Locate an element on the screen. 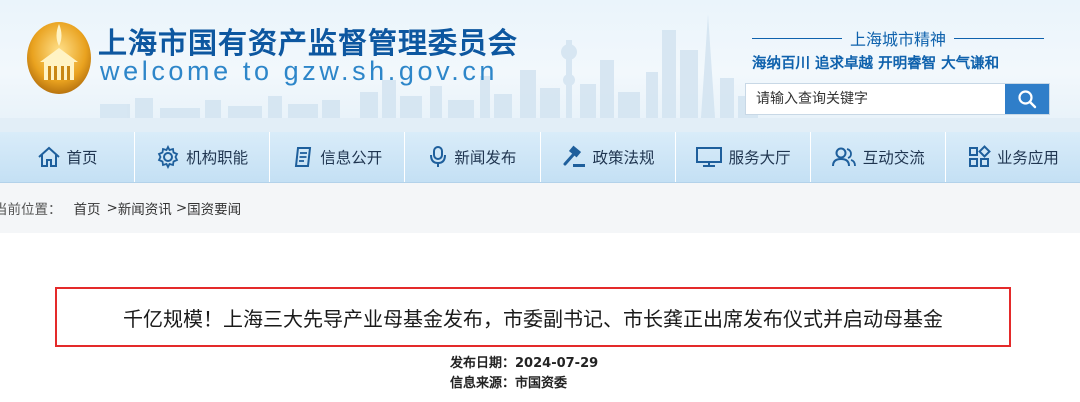 The width and height of the screenshot is (1080, 402). source-label: 信息来源： is located at coordinates (483, 383).